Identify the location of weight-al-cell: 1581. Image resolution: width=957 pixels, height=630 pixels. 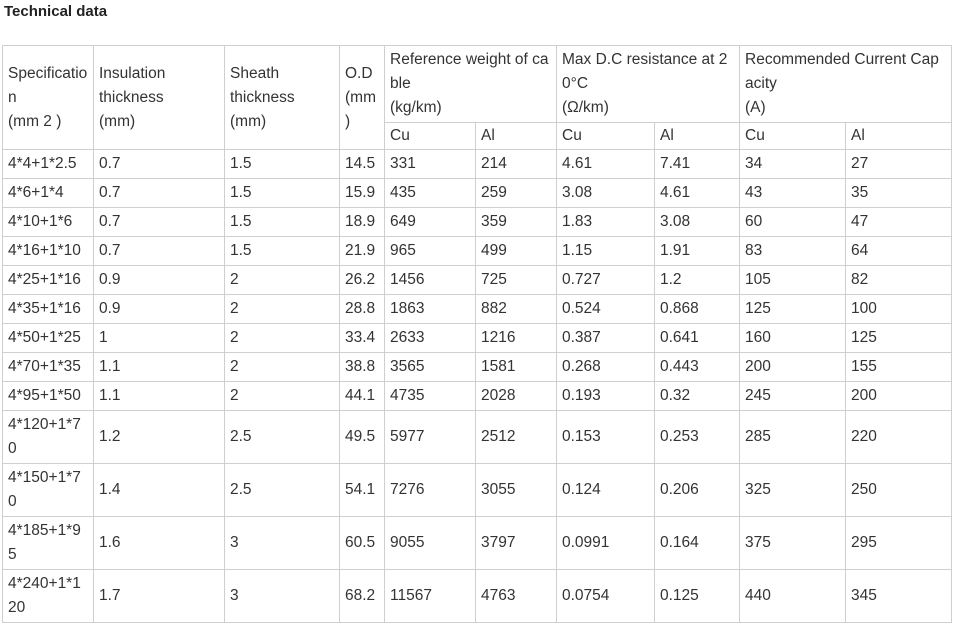
(516, 367).